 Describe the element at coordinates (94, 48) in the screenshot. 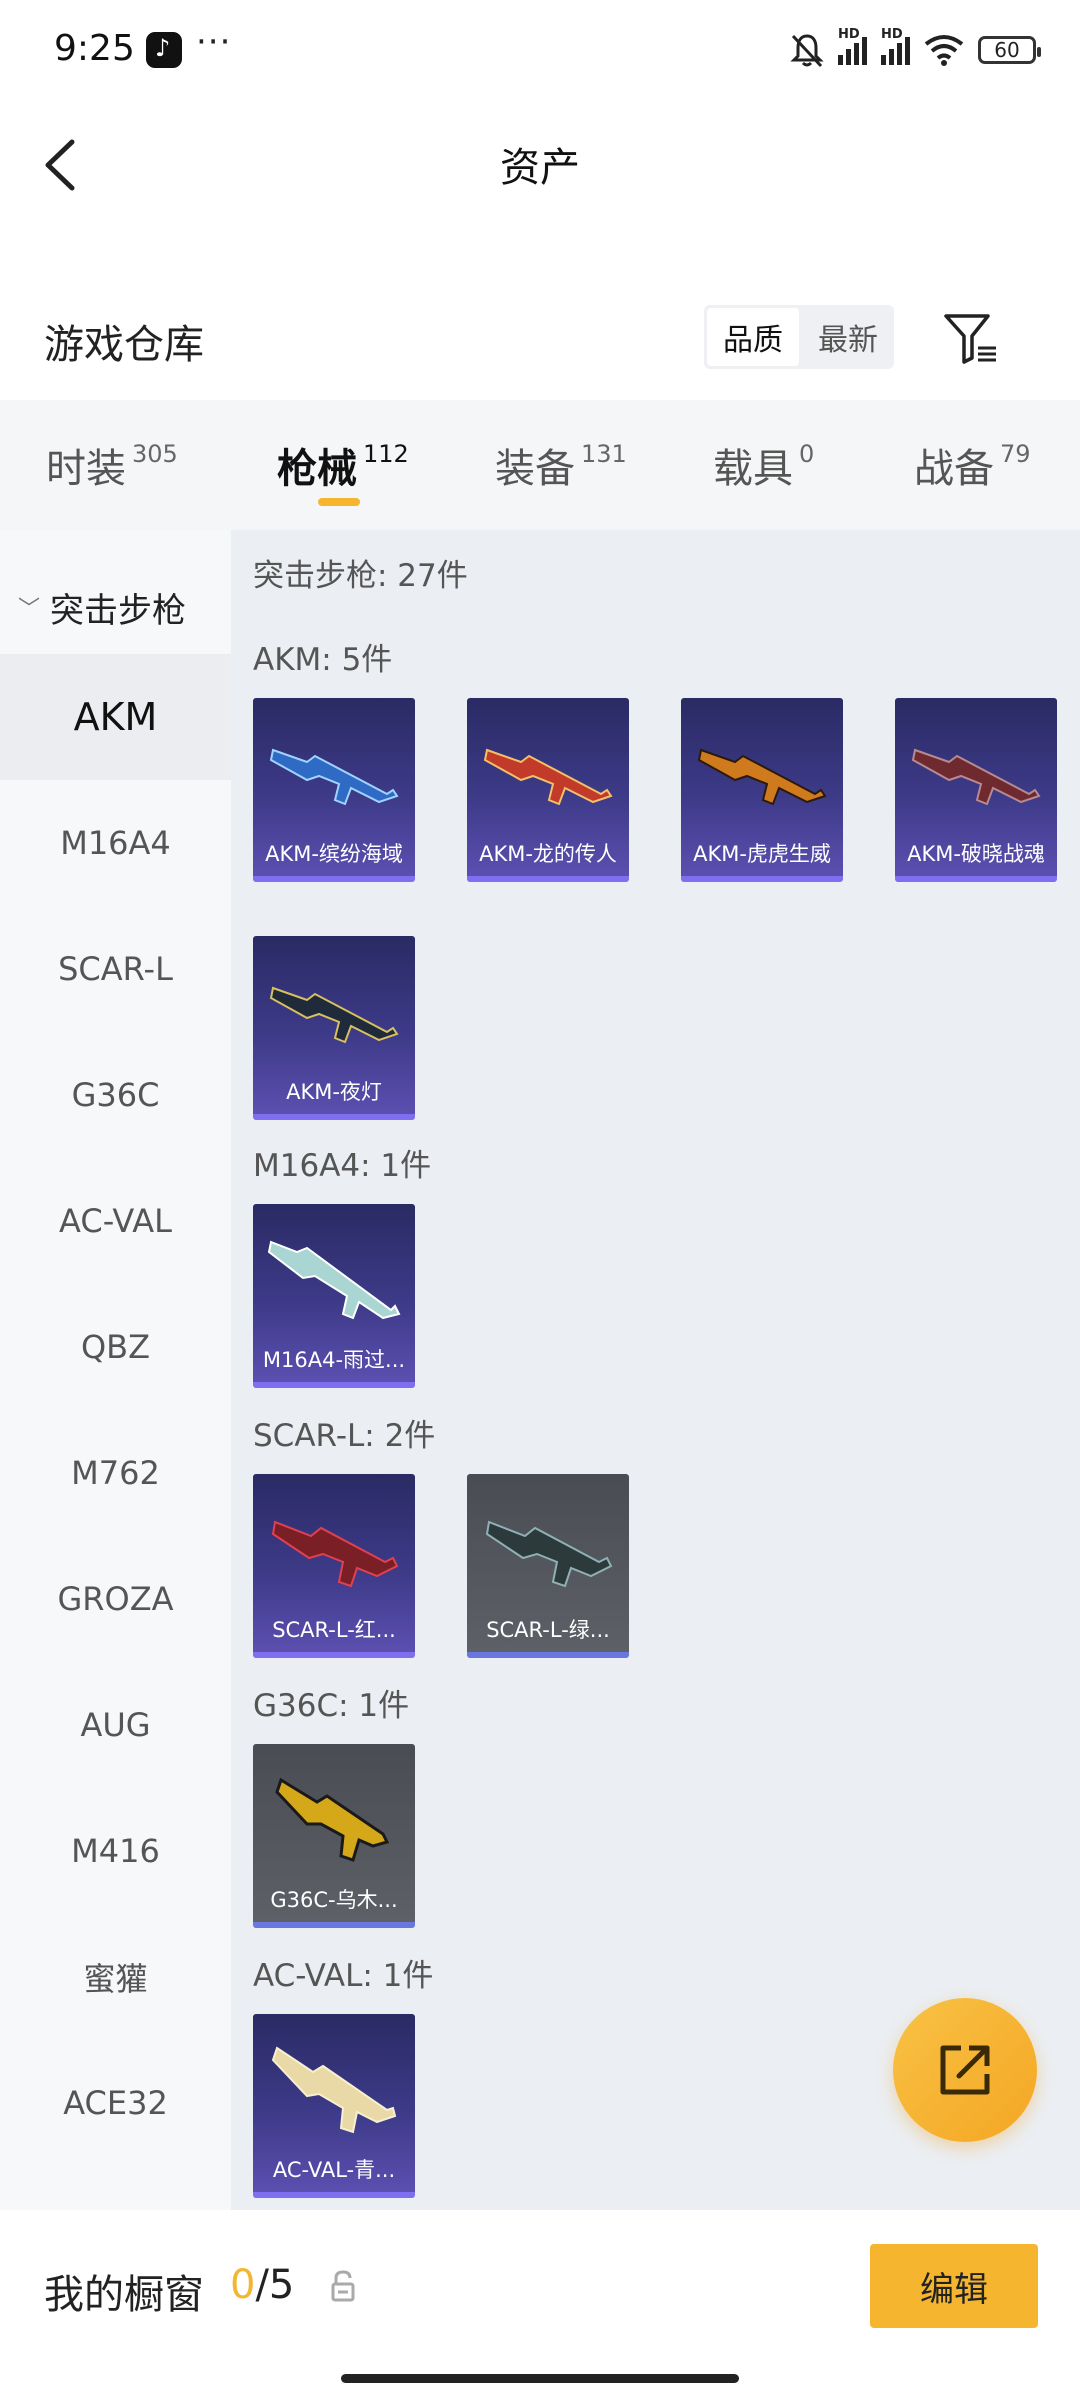

I see `status-time: 9:25` at that location.